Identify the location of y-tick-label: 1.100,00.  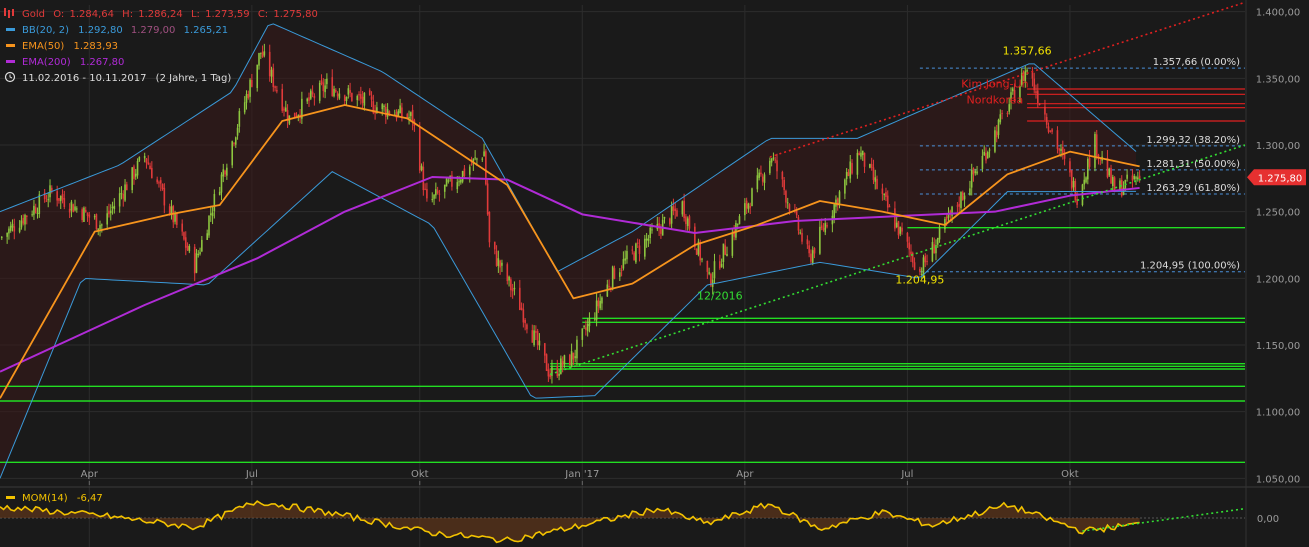
(1278, 413).